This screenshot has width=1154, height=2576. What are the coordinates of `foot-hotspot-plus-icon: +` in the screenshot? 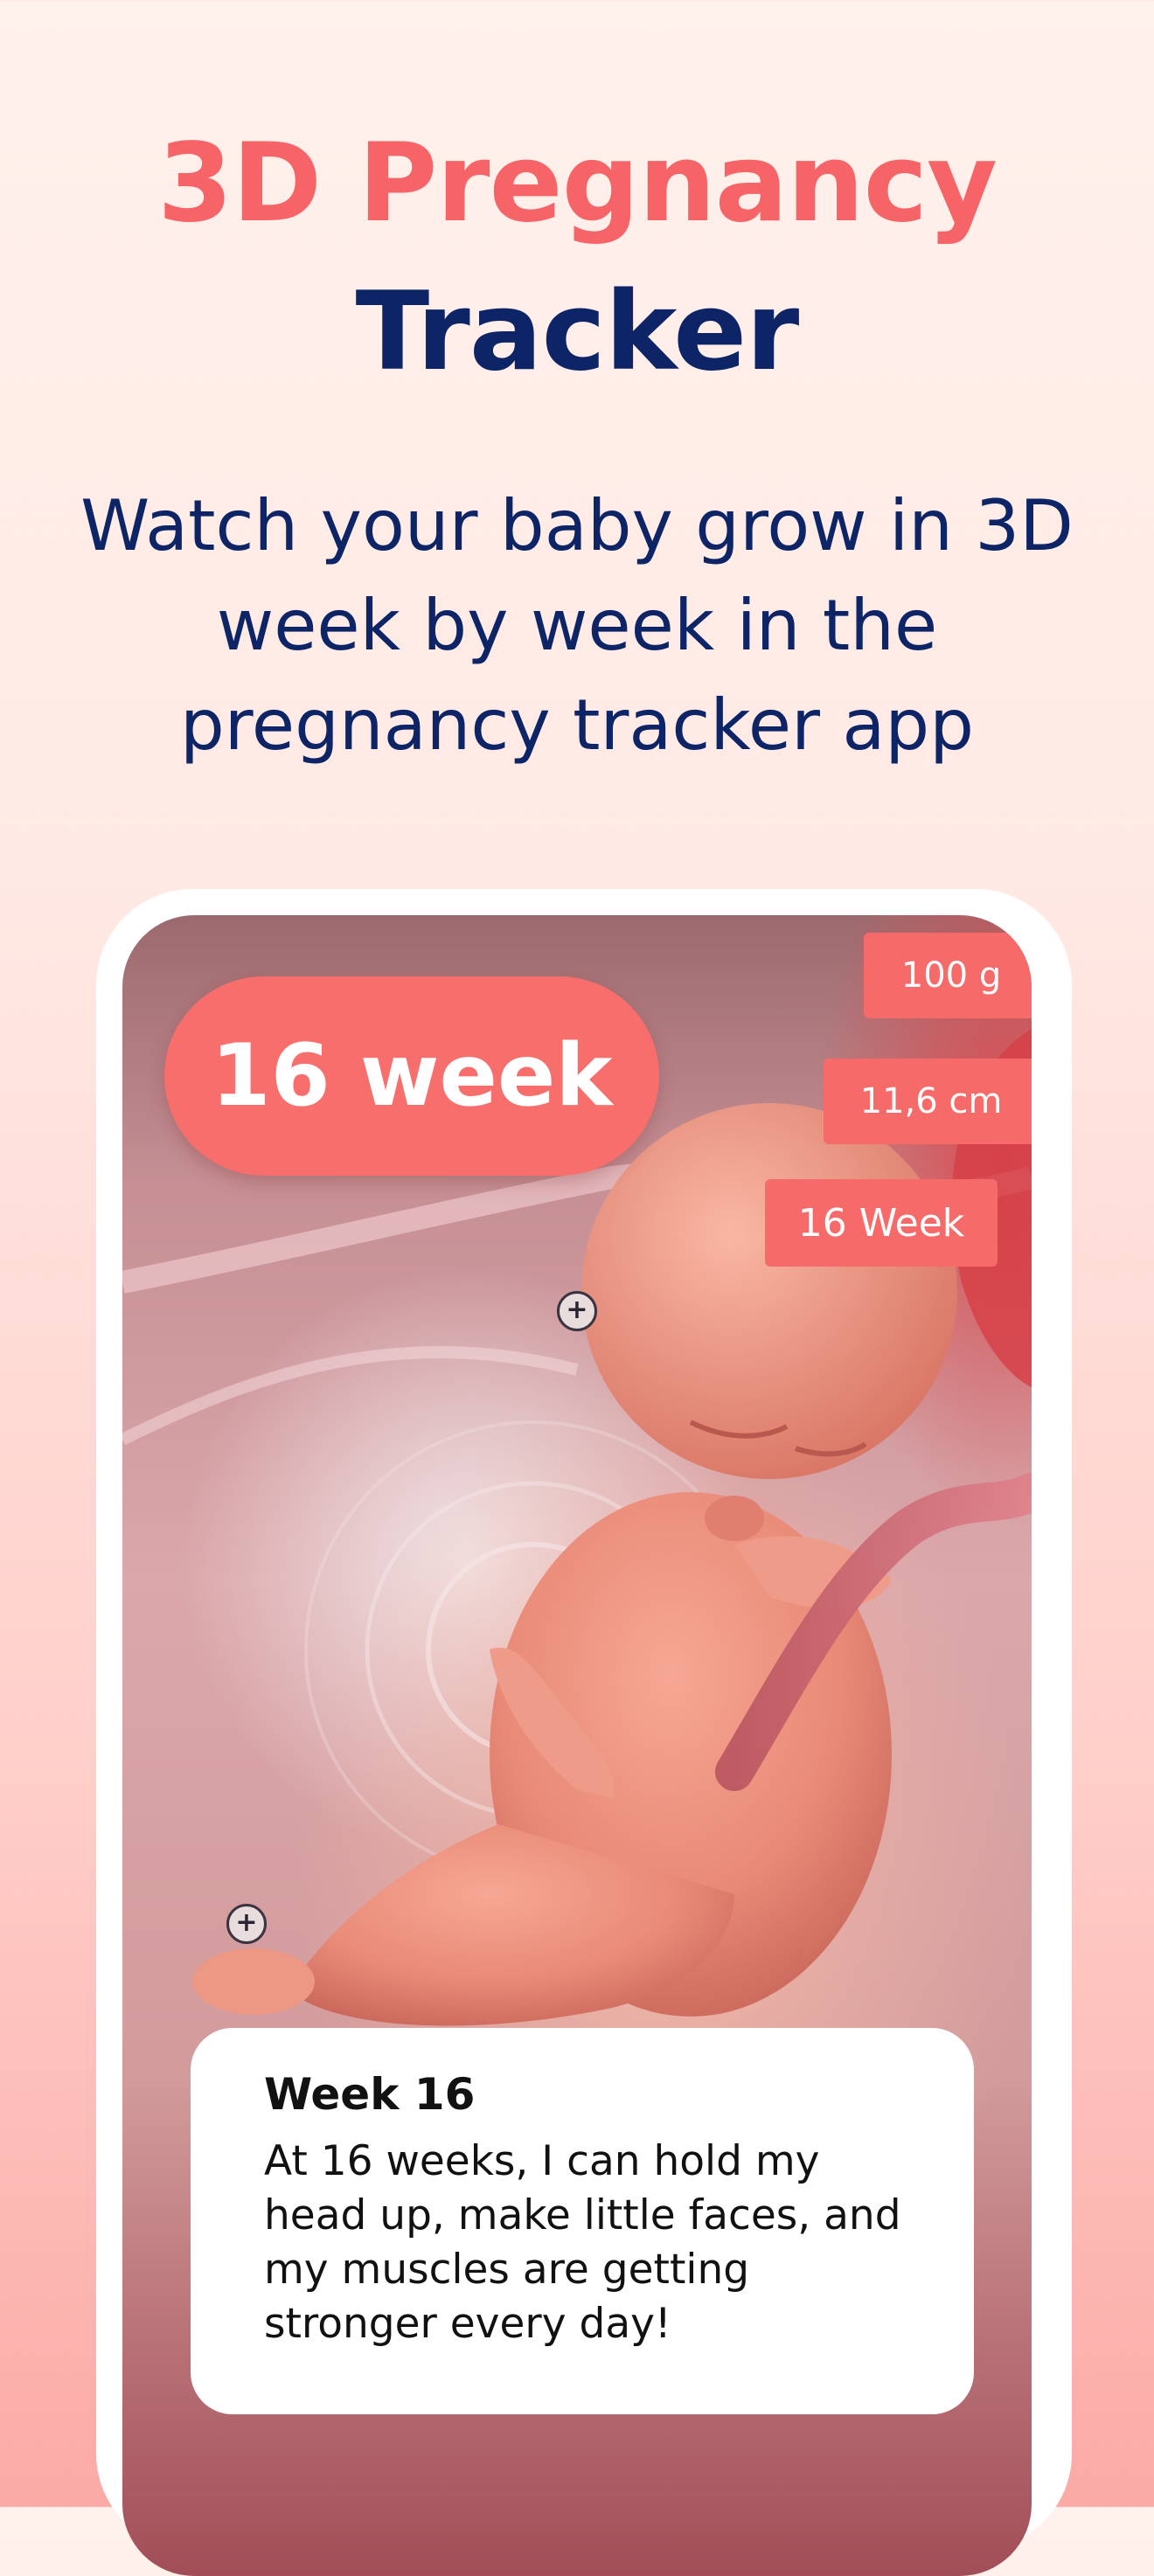 It's located at (246, 1924).